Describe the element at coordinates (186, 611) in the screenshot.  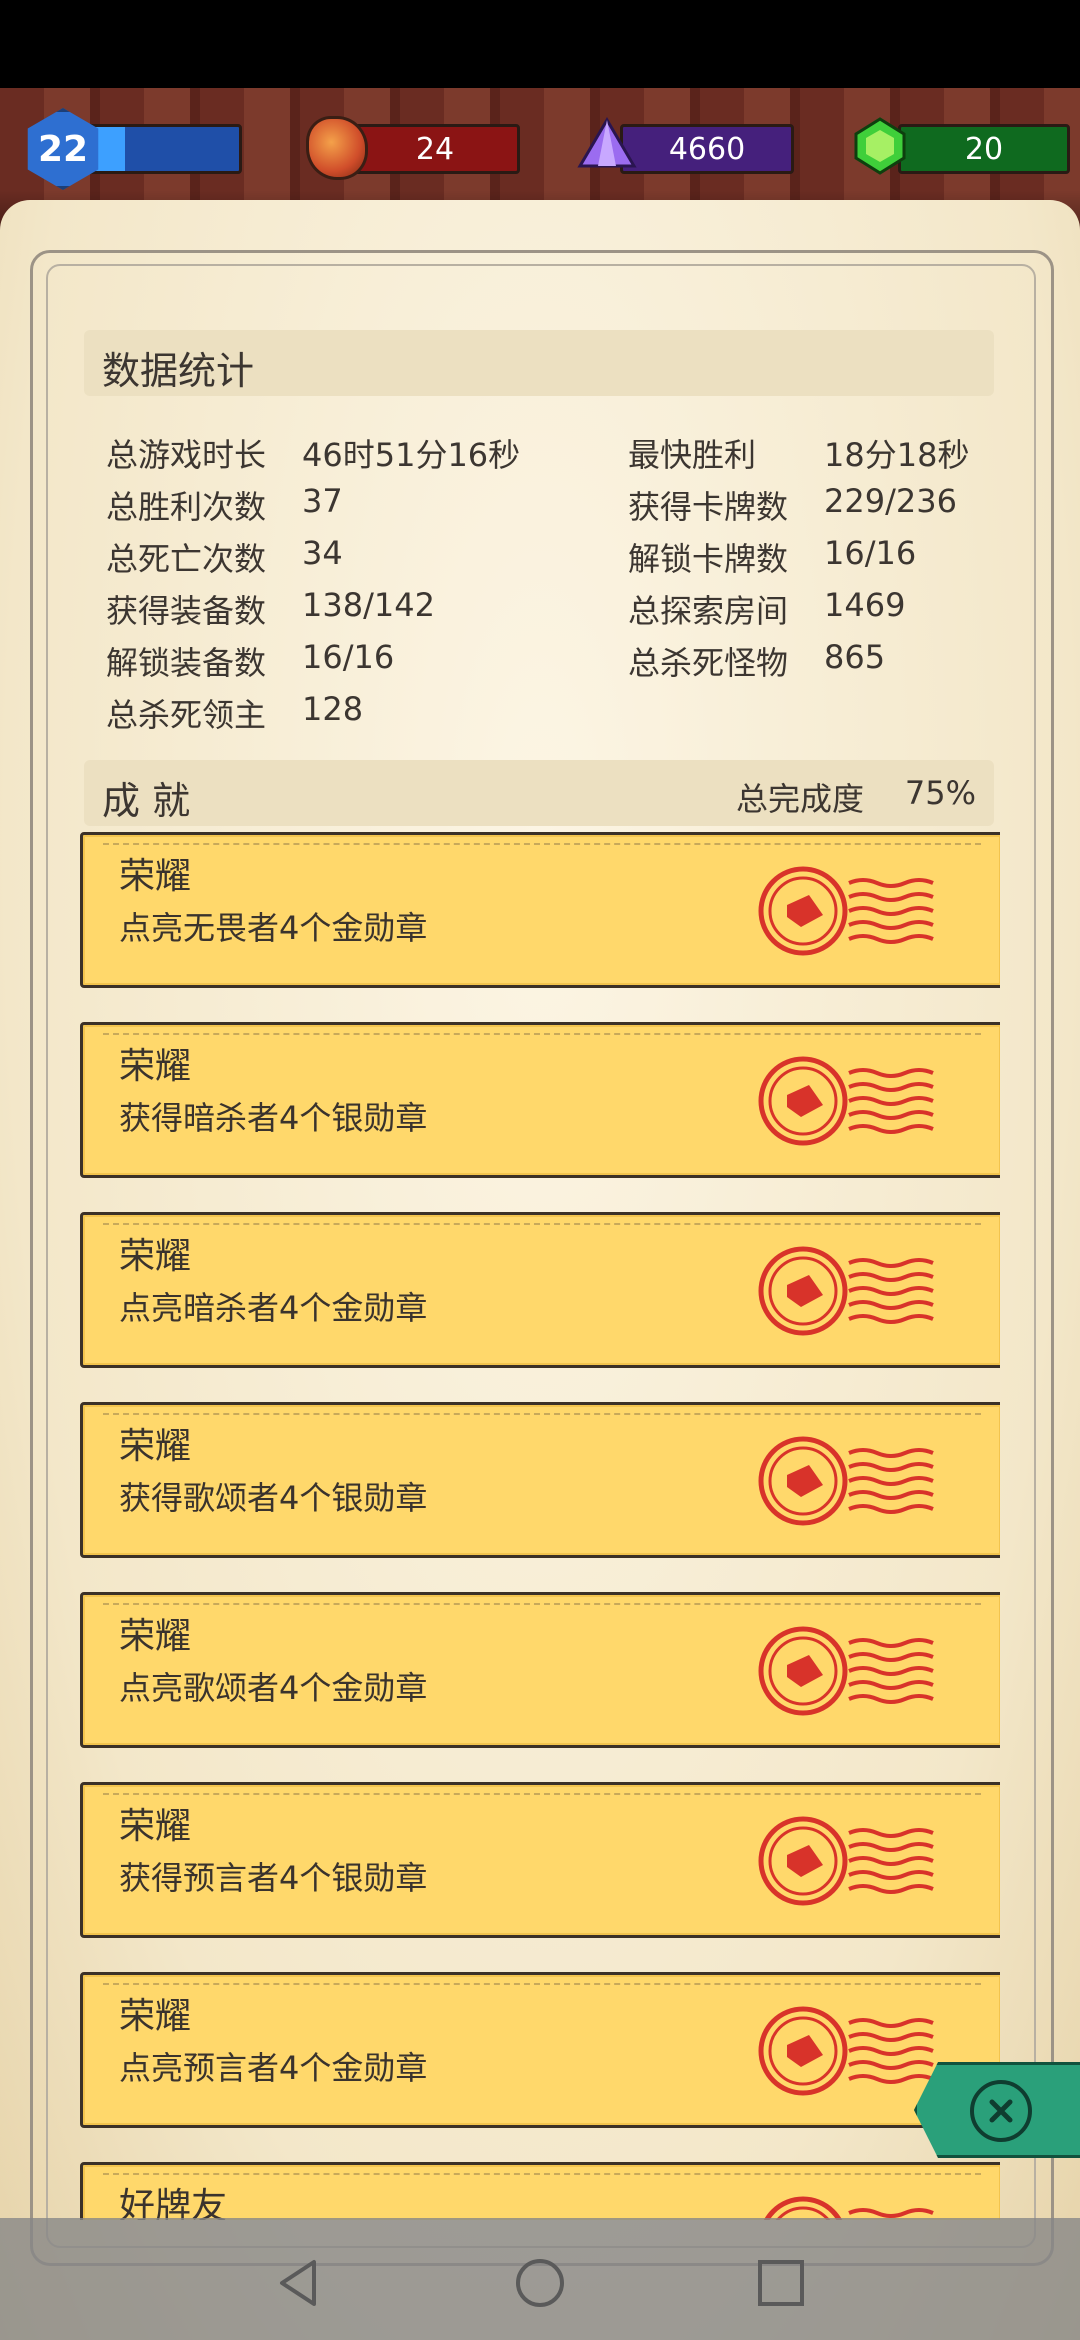
I see `stat-label: 获得装备数` at that location.